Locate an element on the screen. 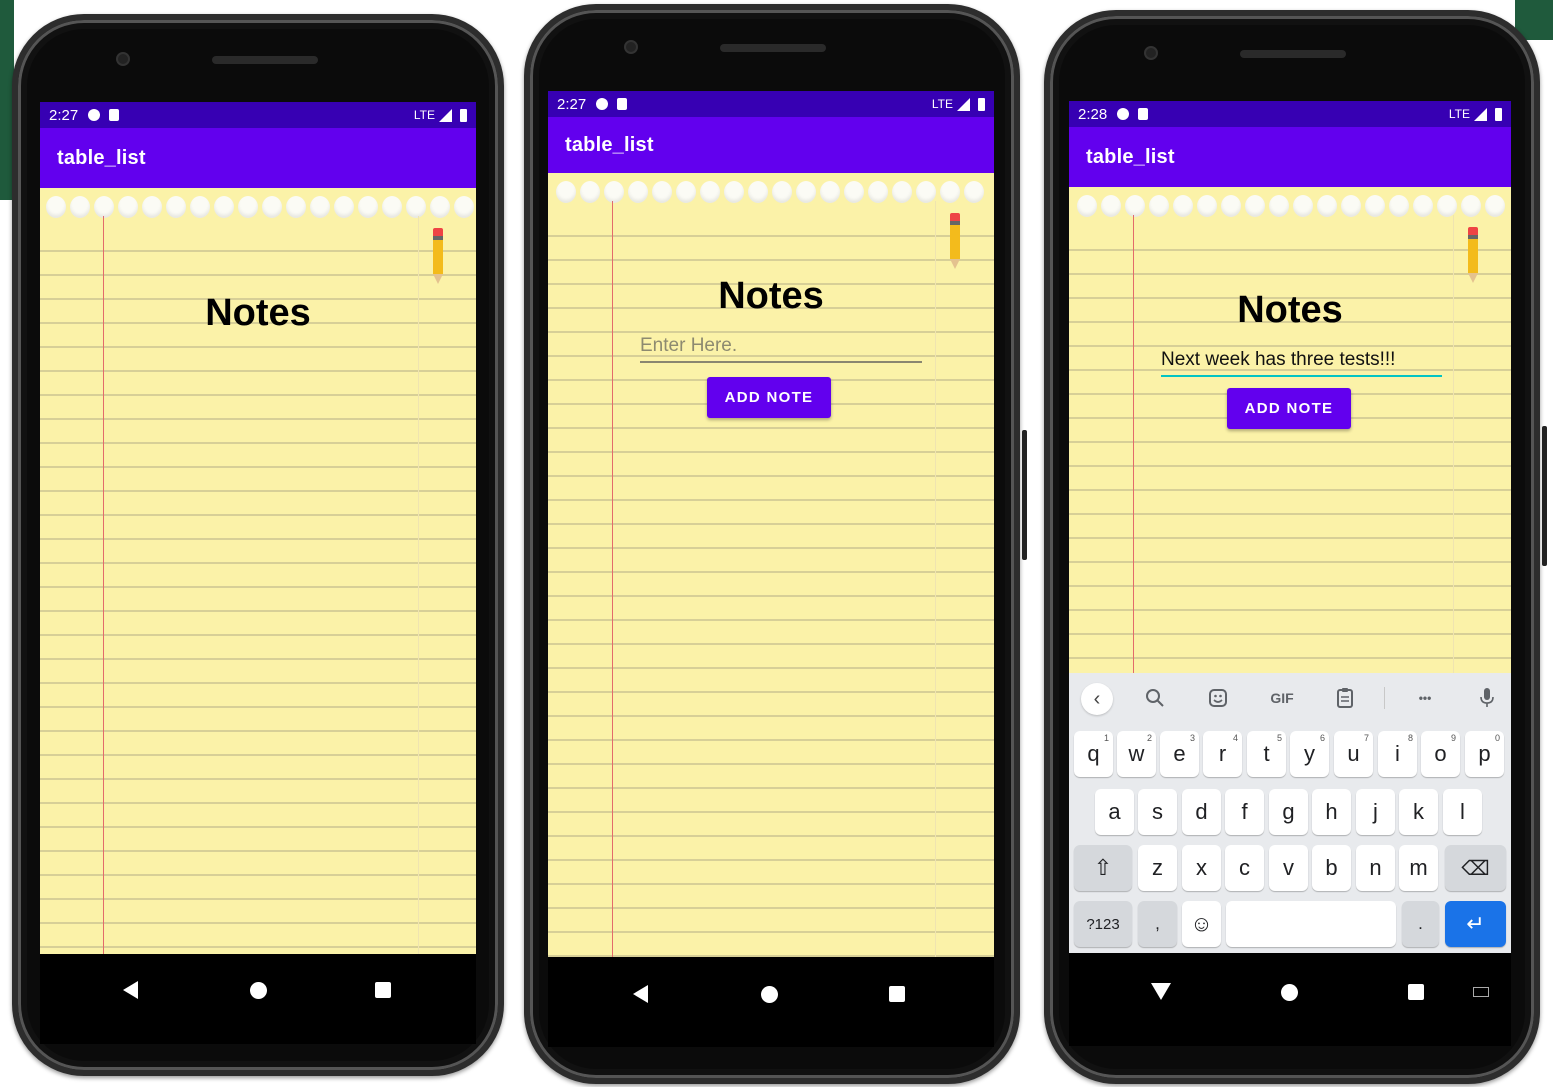 This screenshot has height=1087, width=1553. more-icon: ••• is located at coordinates (1425, 698).